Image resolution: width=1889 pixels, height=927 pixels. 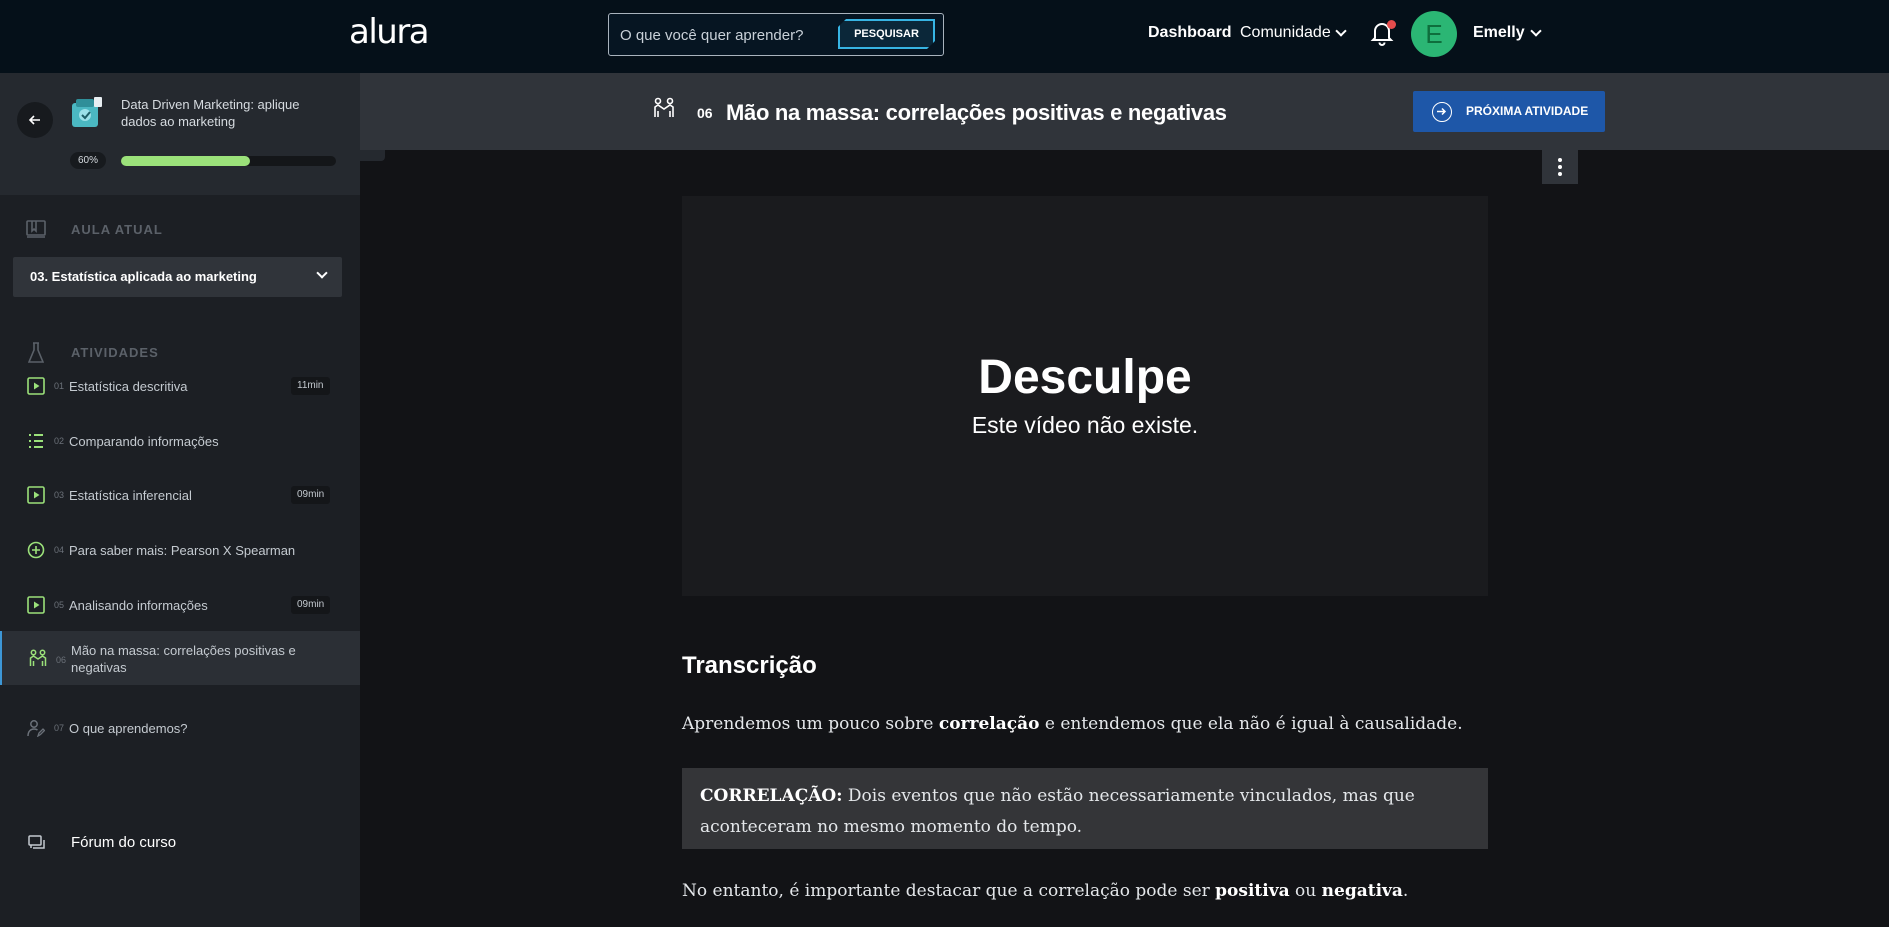 I want to click on sidebar-activity-03: 03 Estatística inferencial 09min, so click(x=180, y=495).